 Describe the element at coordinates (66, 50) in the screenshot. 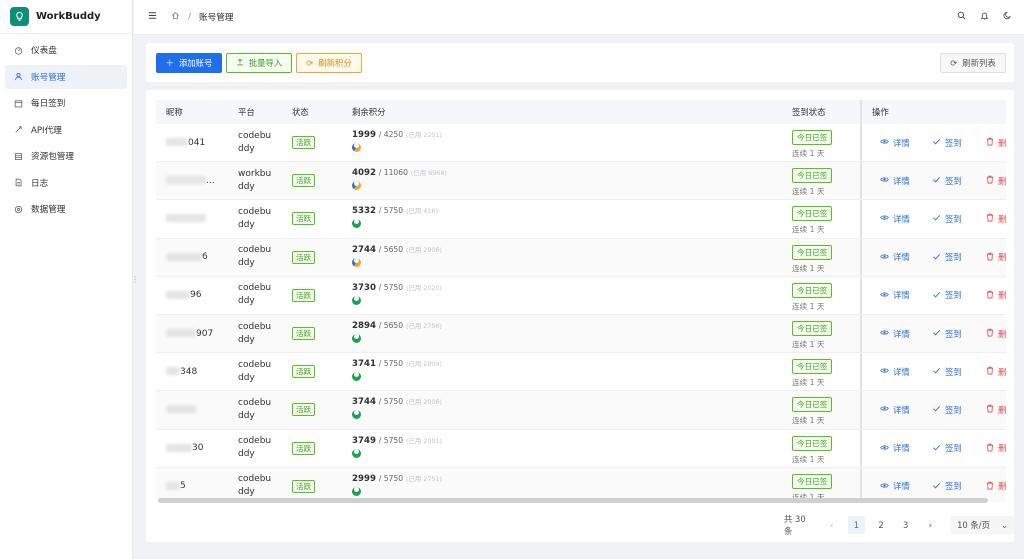

I see `sidebar-item-0: 仪表盘` at that location.